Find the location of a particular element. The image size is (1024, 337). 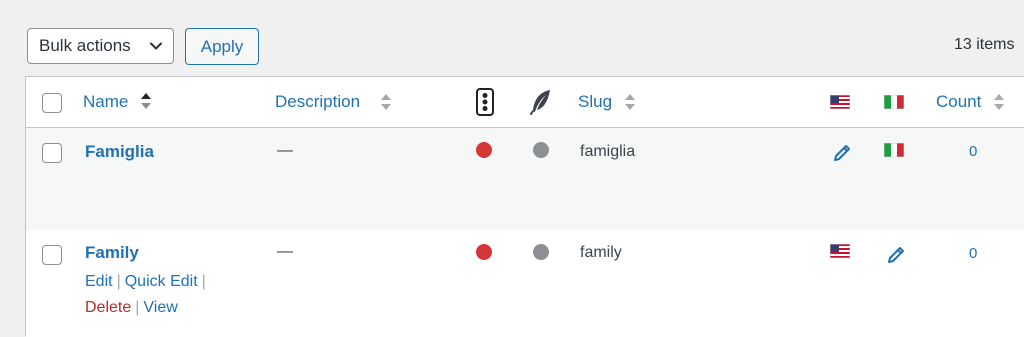

term-name-link: Family is located at coordinates (112, 253).